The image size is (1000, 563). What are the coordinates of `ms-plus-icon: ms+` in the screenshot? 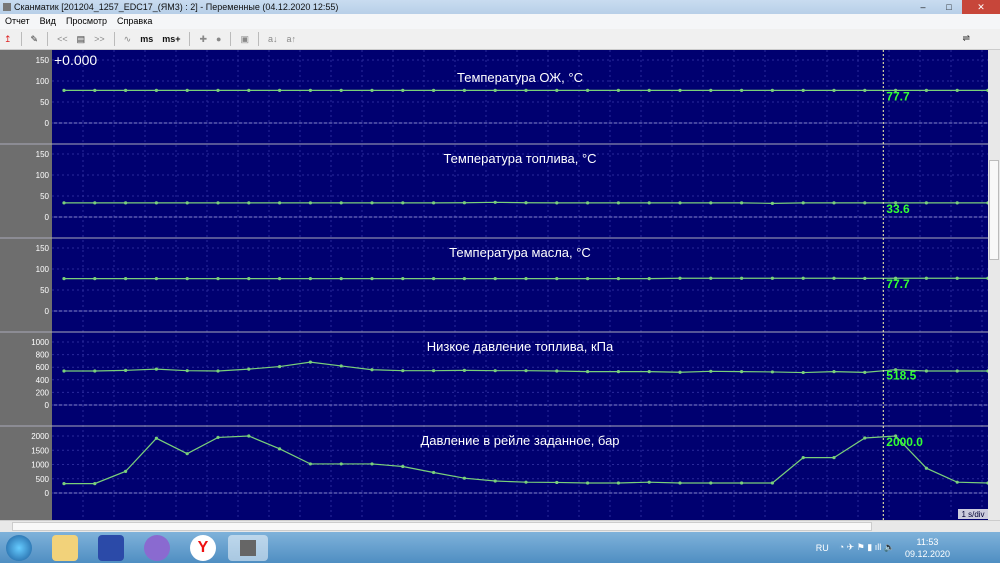 It's located at (171, 39).